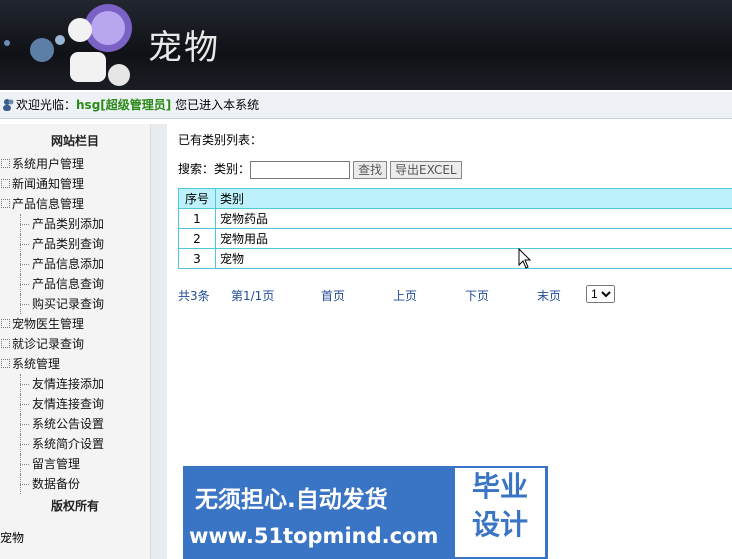 This screenshot has width=732, height=559. I want to click on welcome-suffix: 您已进入本系统, so click(215, 105).